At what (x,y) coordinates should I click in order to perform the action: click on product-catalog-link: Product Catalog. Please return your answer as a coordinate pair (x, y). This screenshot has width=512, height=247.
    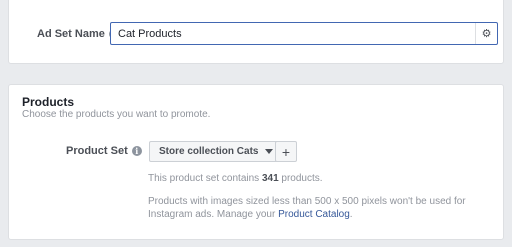
    Looking at the image, I should click on (314, 214).